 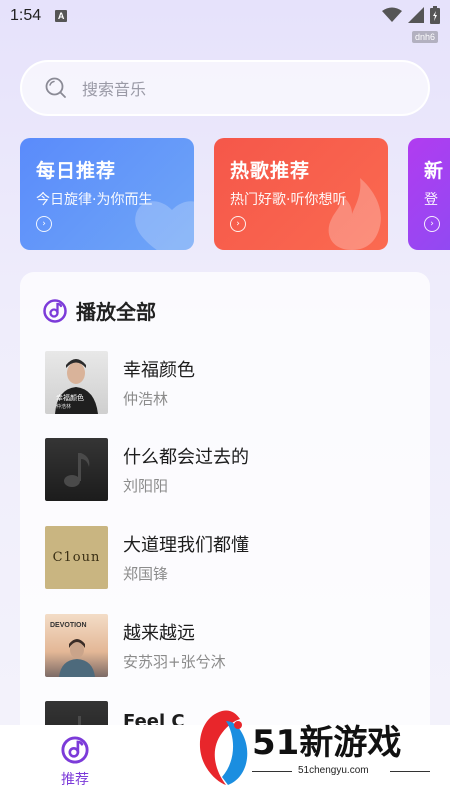 I want to click on watermark: 51新游戏 51chengyu.com, so click(x=320, y=753).